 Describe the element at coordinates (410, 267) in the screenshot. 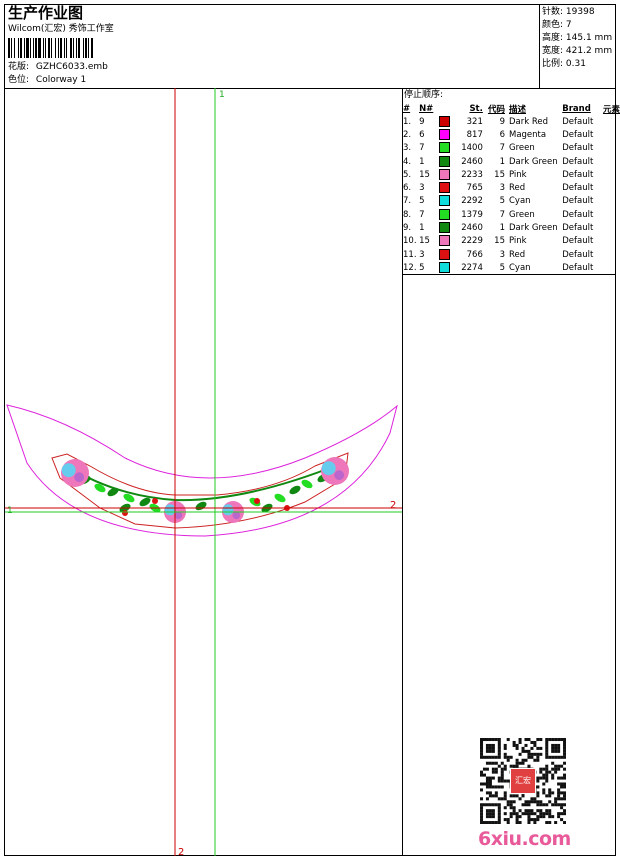

I see `row-index: 12.` at that location.